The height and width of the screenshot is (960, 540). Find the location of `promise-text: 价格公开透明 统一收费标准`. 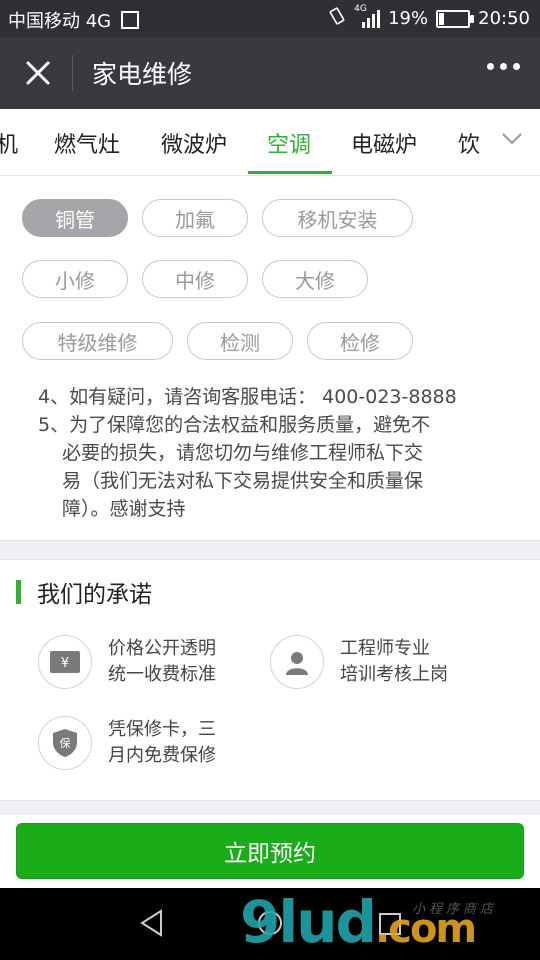

promise-text: 价格公开透明 统一收费标准 is located at coordinates (162, 662).